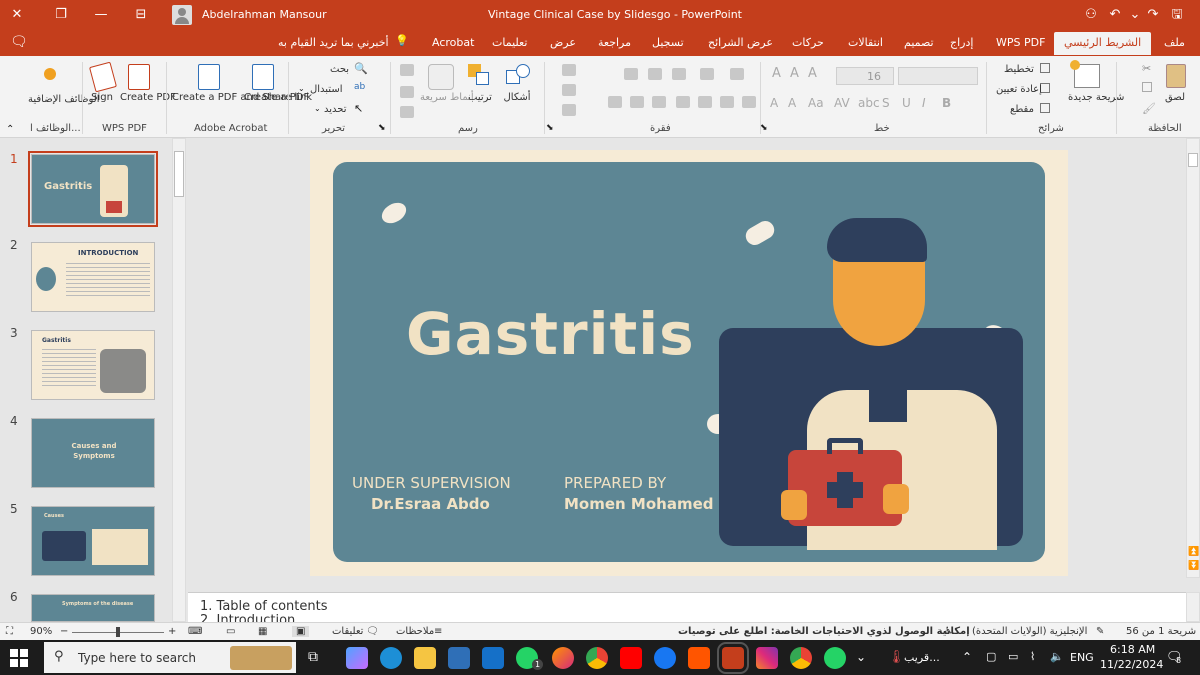  What do you see at coordinates (431, 483) in the screenshot?
I see `supervision-label: UNDER SUPERVISION` at bounding box center [431, 483].